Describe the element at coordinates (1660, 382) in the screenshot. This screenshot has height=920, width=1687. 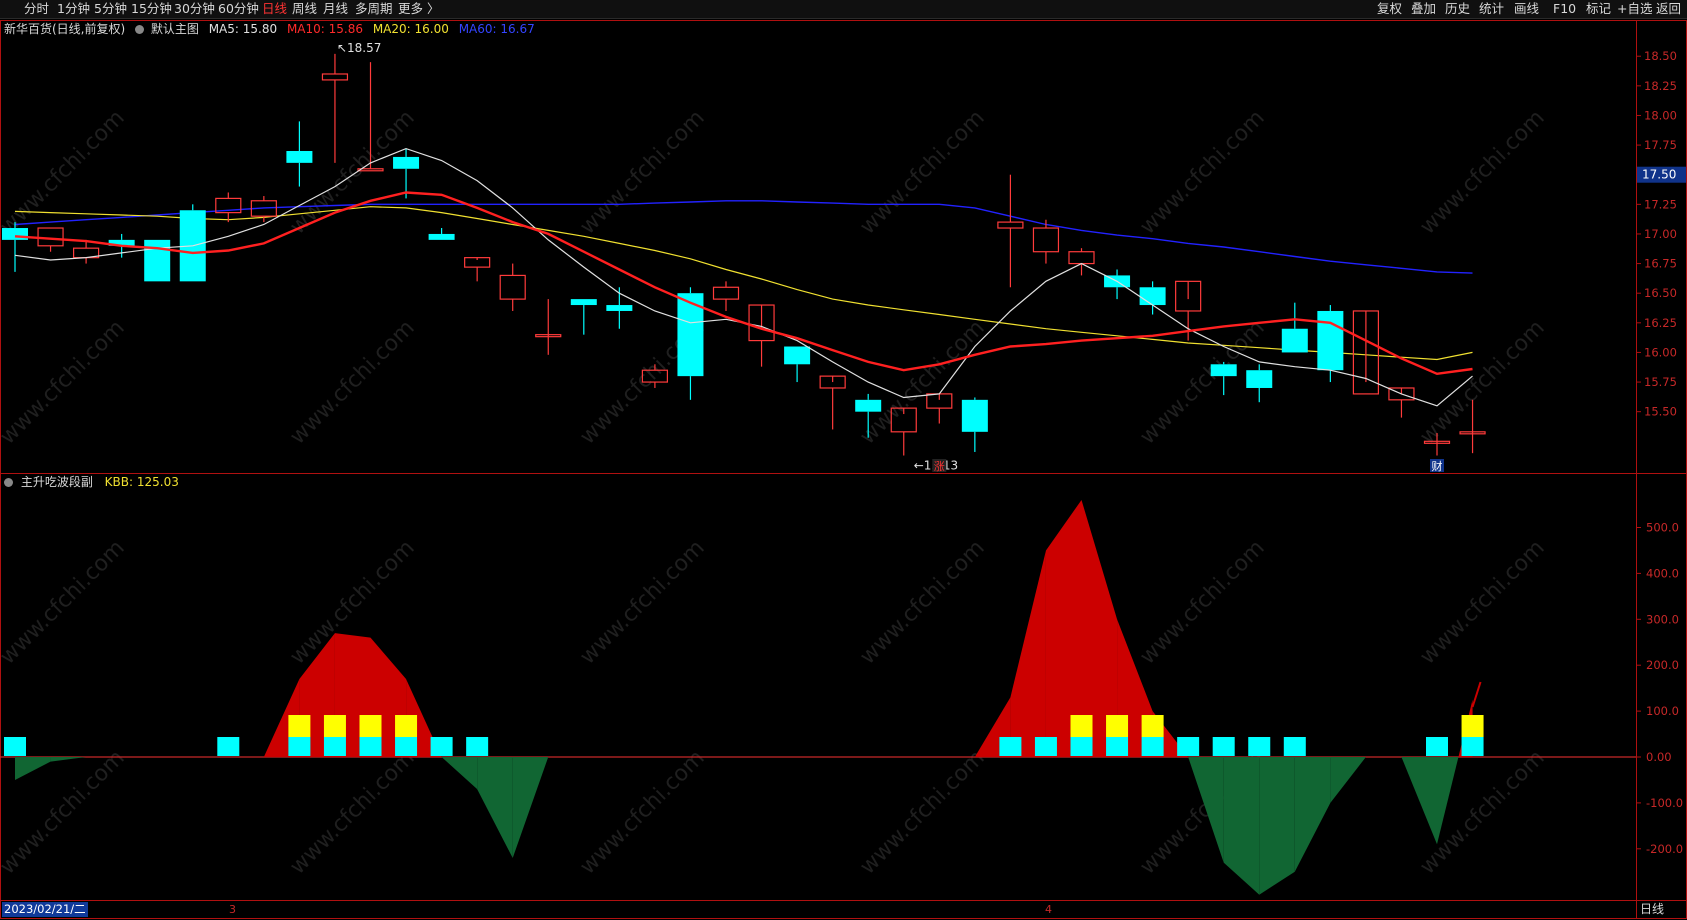
I see `price-tick-label: 15.75` at that location.